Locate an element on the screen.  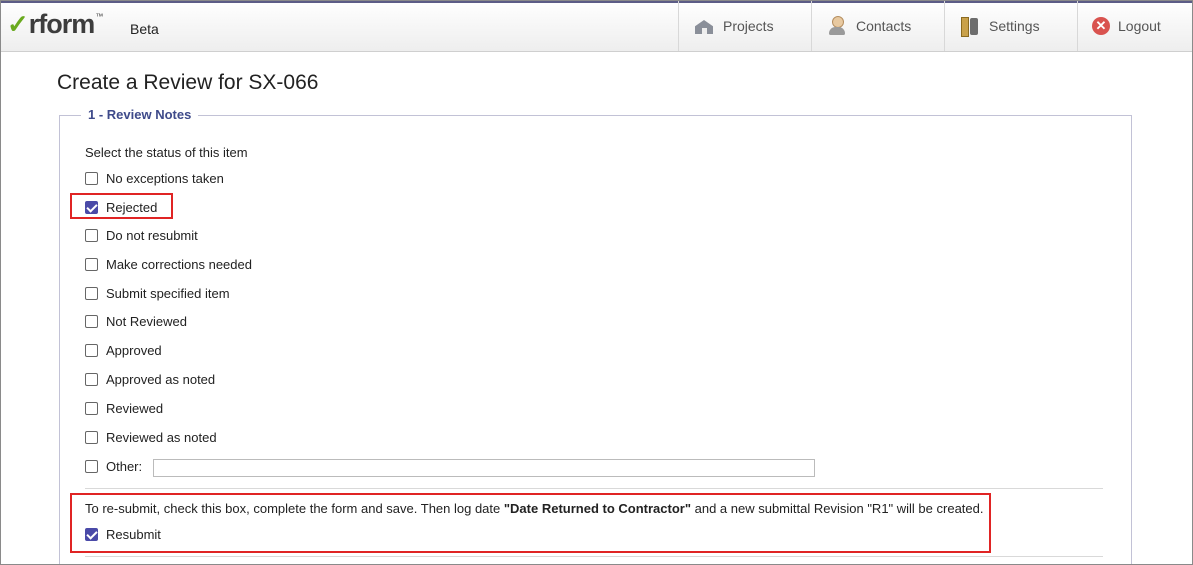
status-option-other: Other: is located at coordinates (113, 466).